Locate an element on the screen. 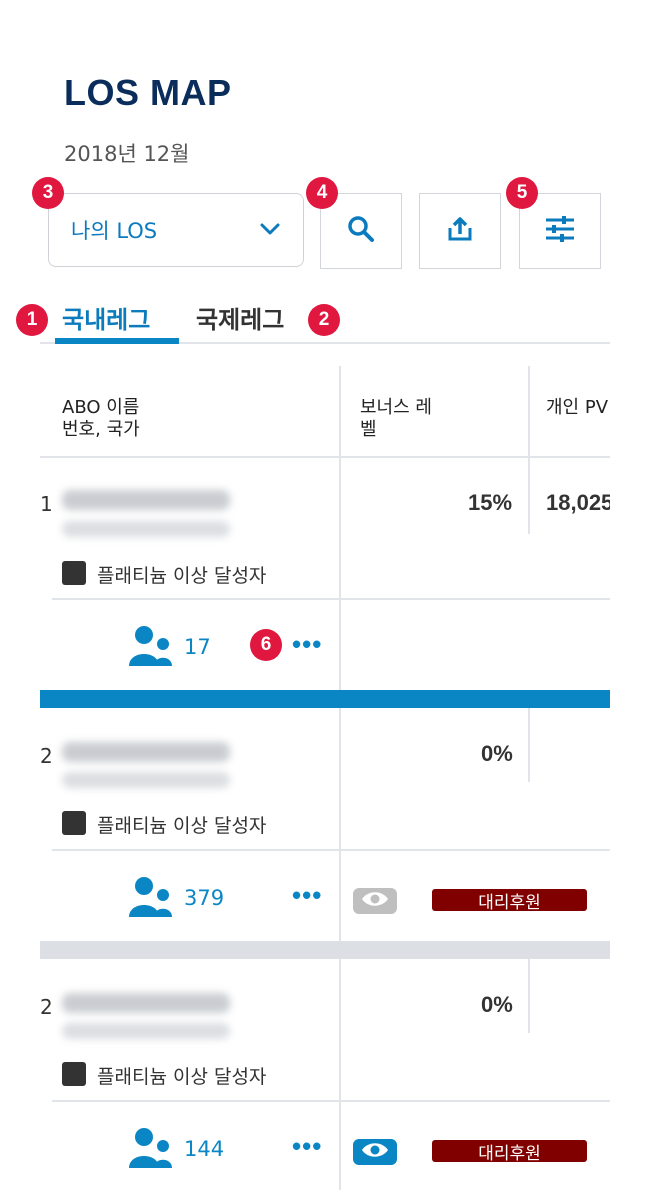 The height and width of the screenshot is (1190, 650). period-label: 2018년 12월 is located at coordinates (127, 154).